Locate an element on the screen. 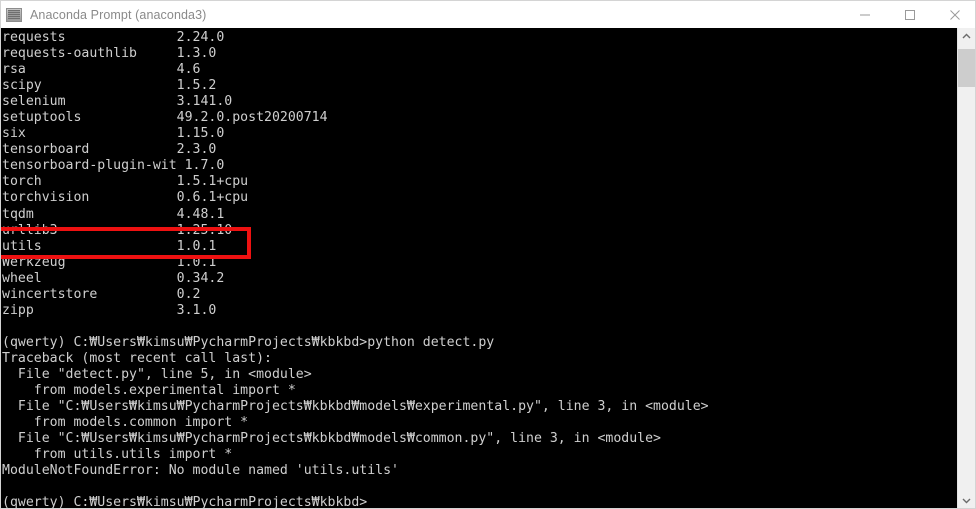  maximize-icon is located at coordinates (909, 14).